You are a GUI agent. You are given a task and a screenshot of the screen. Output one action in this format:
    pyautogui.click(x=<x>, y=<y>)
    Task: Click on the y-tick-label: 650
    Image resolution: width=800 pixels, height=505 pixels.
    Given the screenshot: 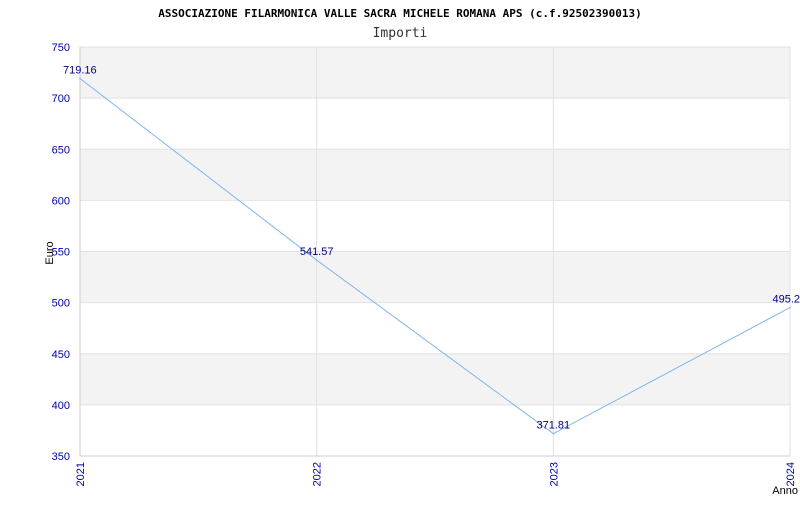 What is the action you would take?
    pyautogui.click(x=61, y=150)
    